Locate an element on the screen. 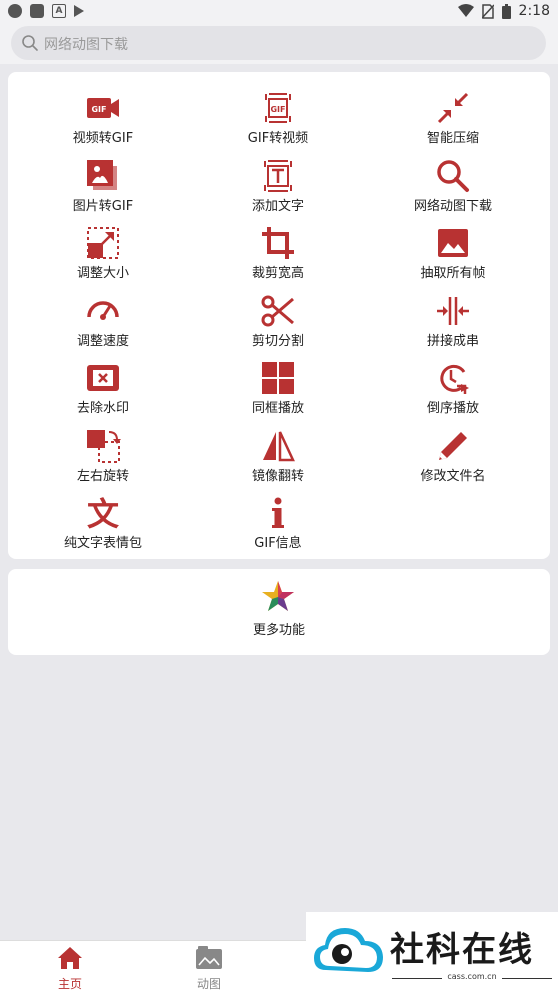 The image size is (558, 993). join-icon is located at coordinates (453, 310).